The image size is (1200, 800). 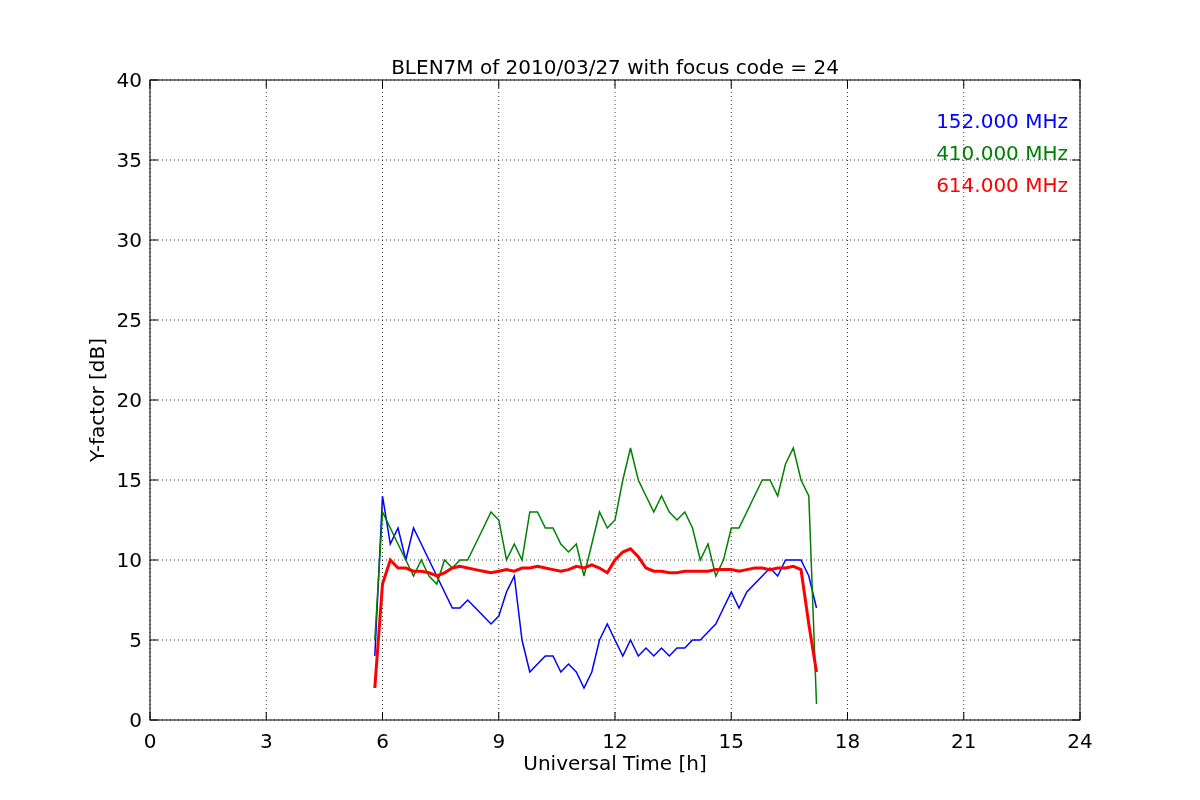 I want to click on legend-label: 152.000 MHz, so click(x=1002, y=121).